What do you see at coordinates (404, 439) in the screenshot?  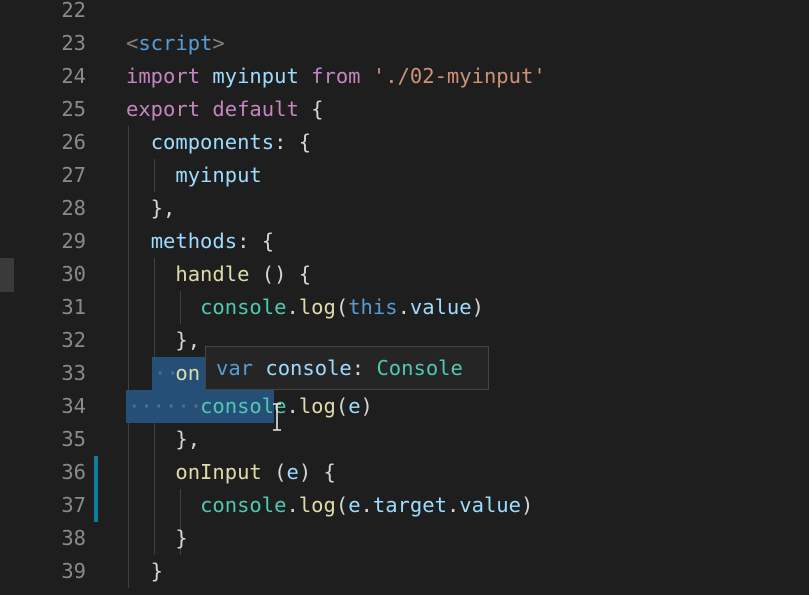 I see `code-line: 35 },` at bounding box center [404, 439].